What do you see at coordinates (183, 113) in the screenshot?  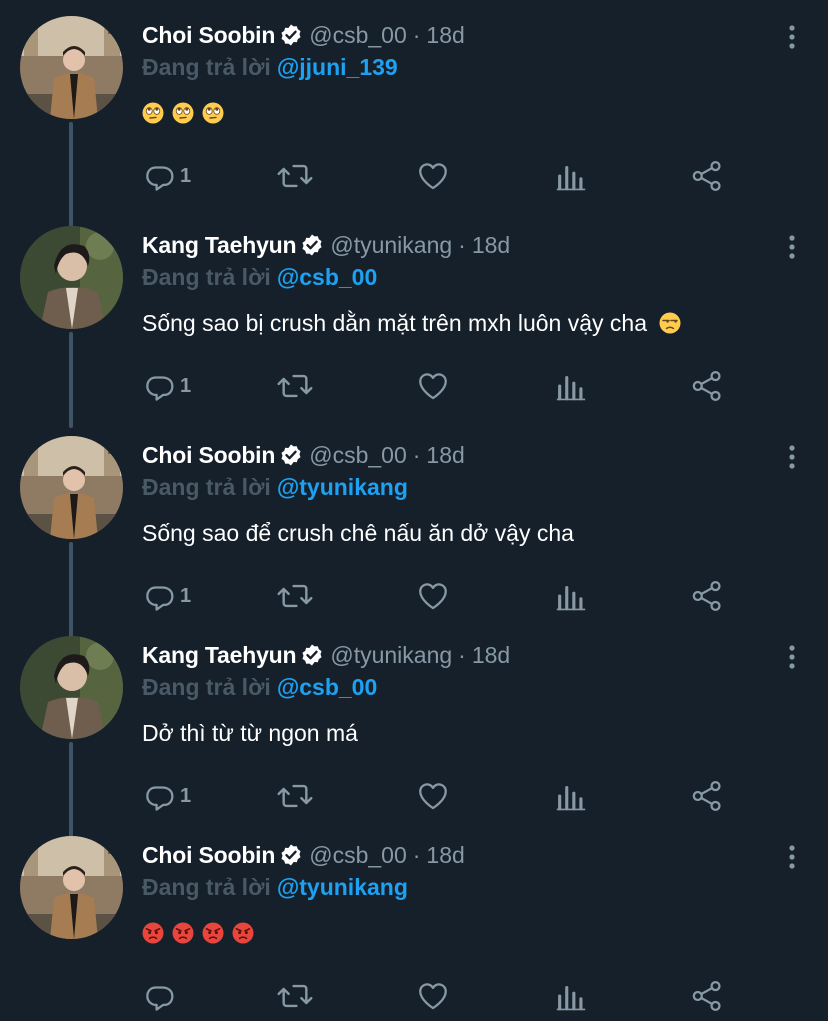 I see `face-with-rolling-eyes-emoji-icon` at bounding box center [183, 113].